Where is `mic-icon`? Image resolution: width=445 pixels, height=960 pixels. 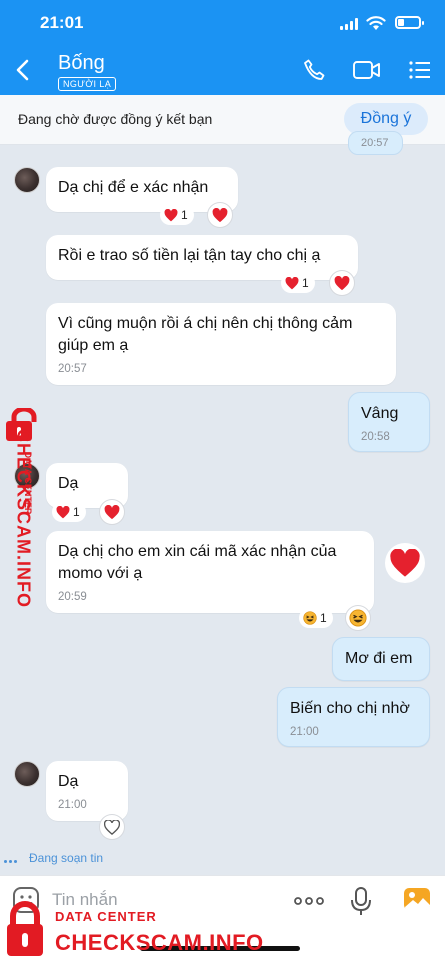 mic-icon is located at coordinates (361, 901).